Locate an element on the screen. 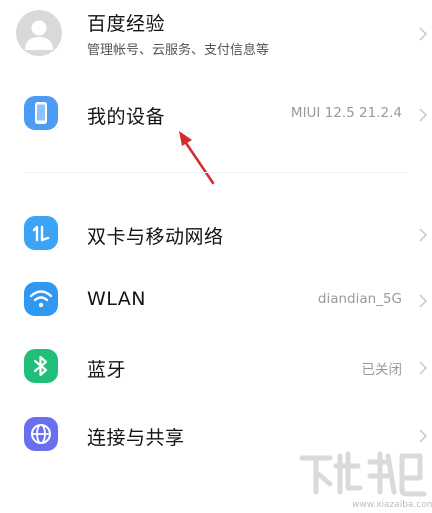 This screenshot has height=513, width=432. settings-row-value: MIUI 12.5 21.2.4 is located at coordinates (346, 113).